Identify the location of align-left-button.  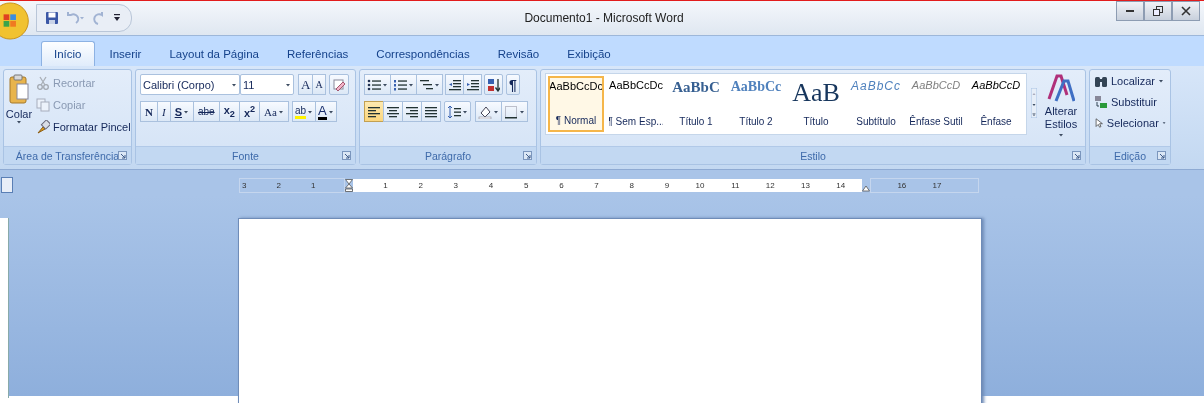
(374, 111).